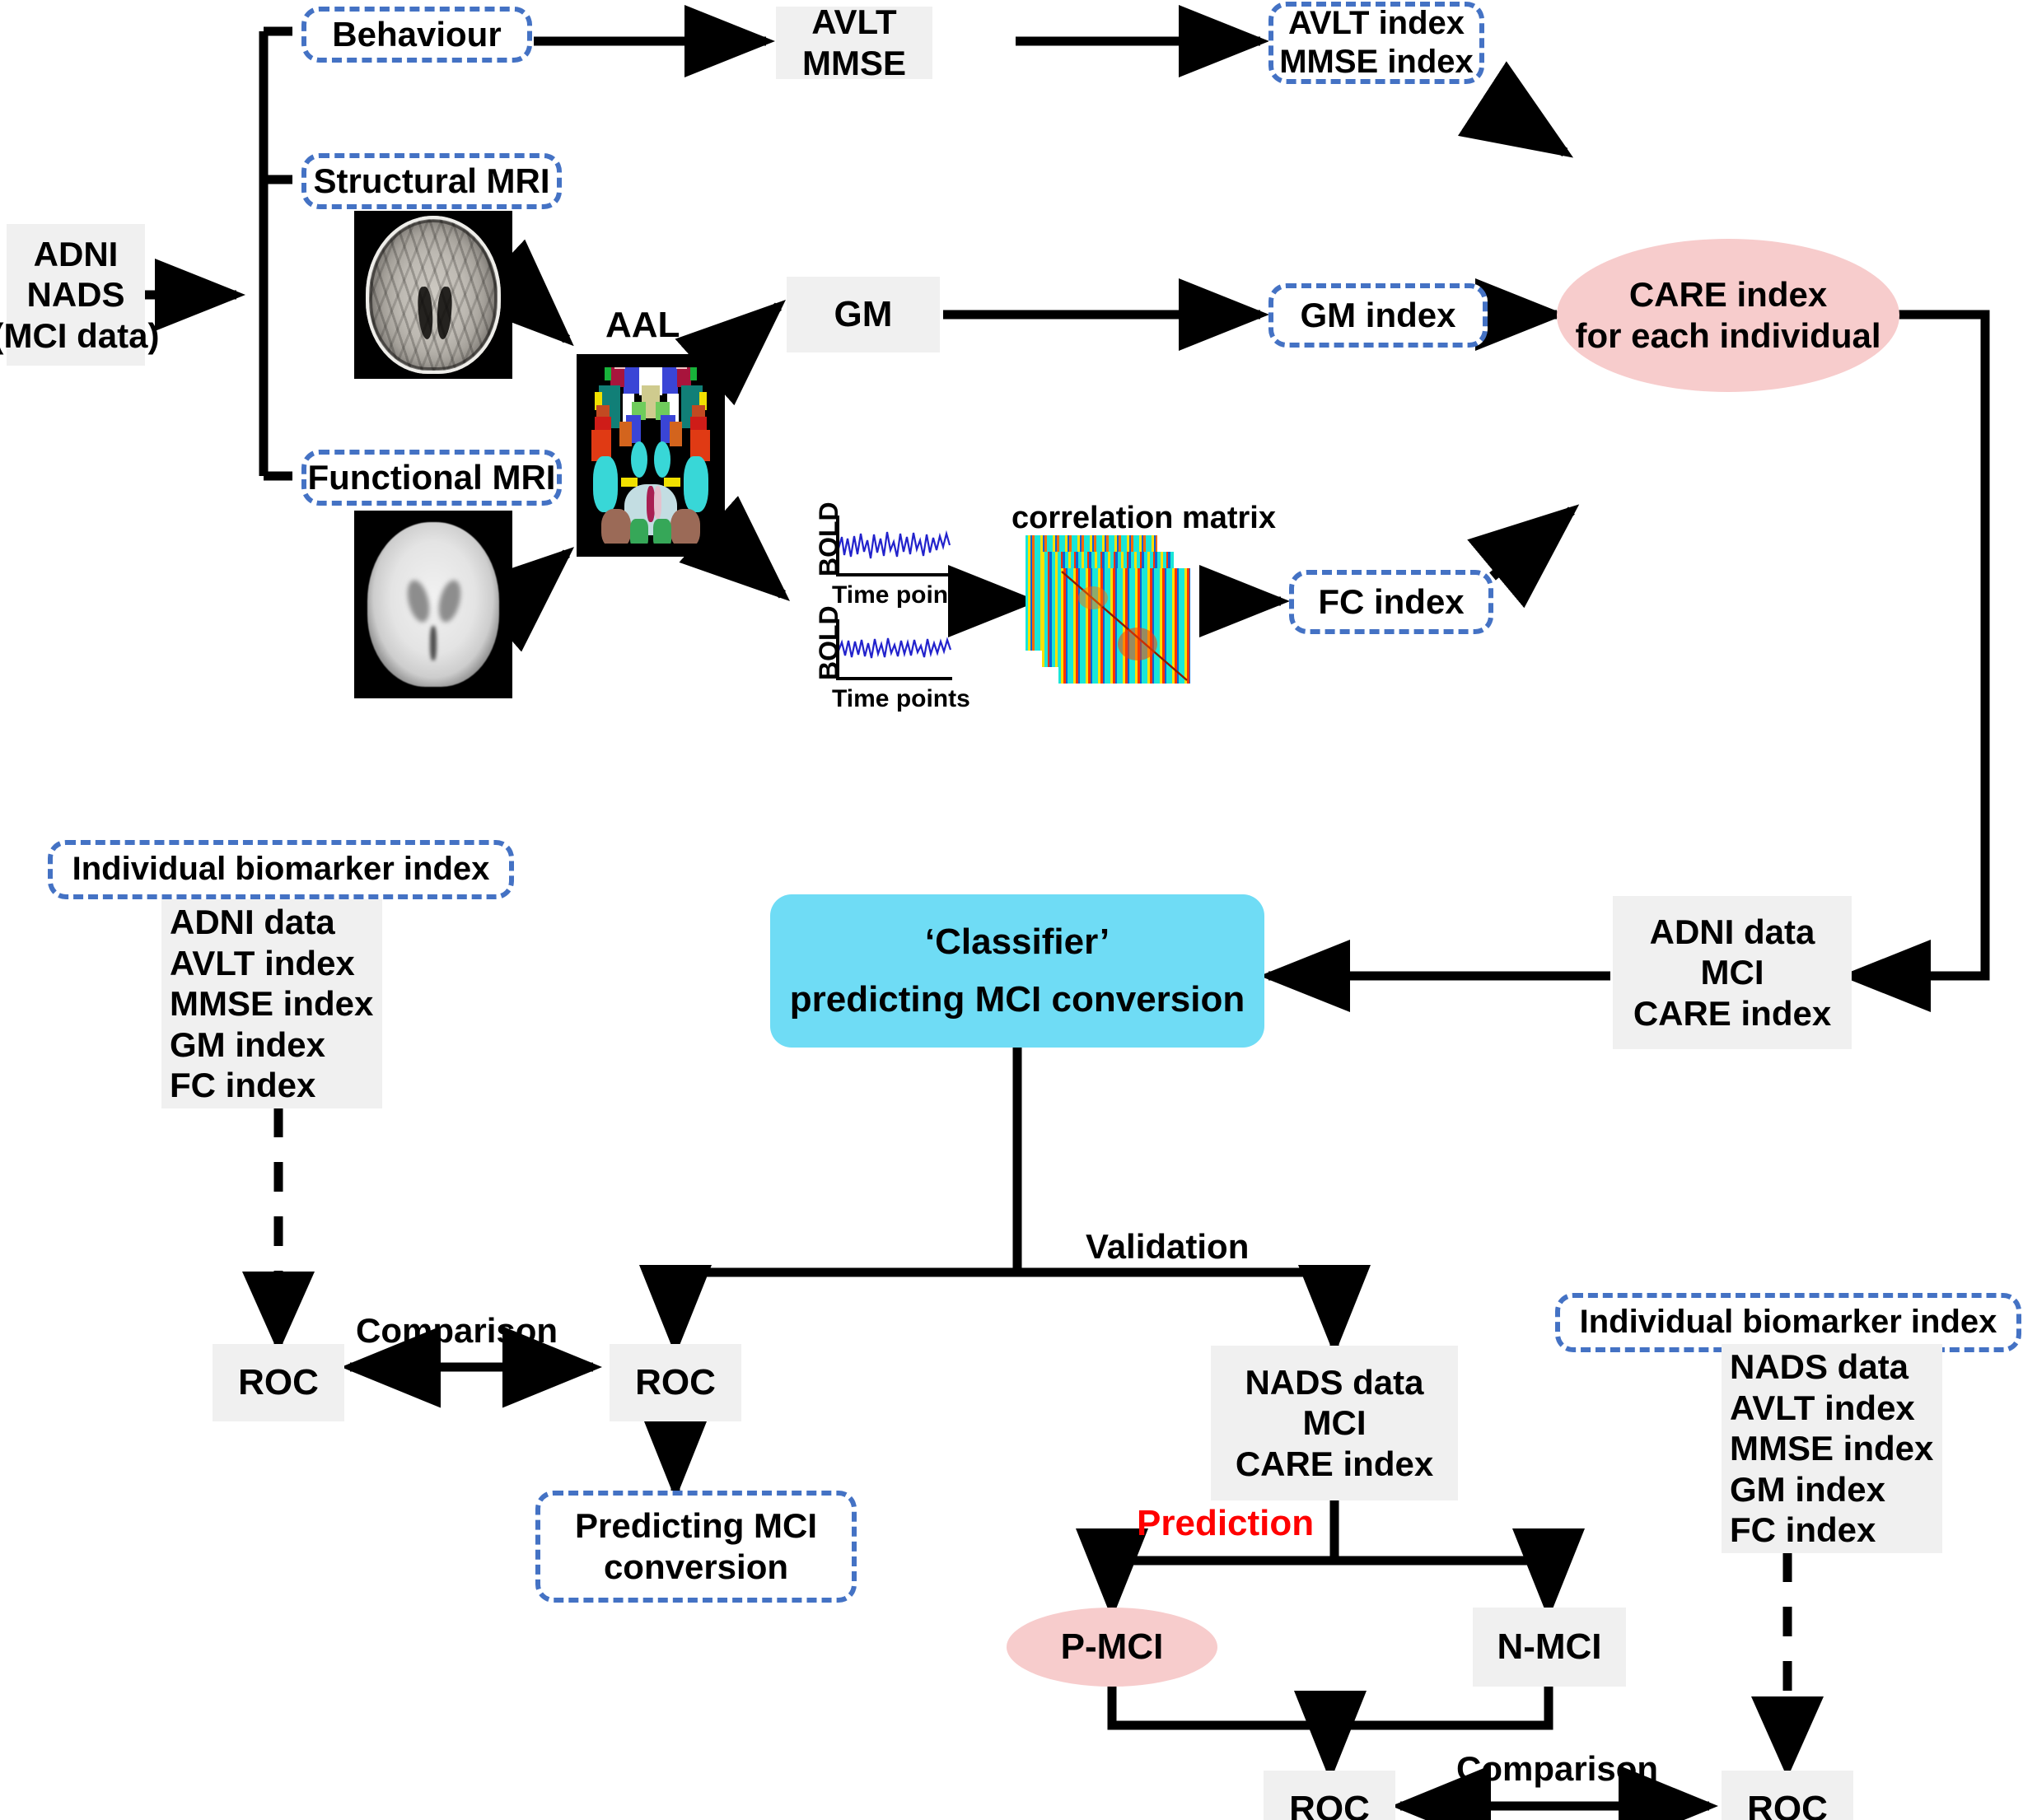 This screenshot has height=1820, width=2023. I want to click on nads-care-line-1: MCI, so click(1334, 1423).